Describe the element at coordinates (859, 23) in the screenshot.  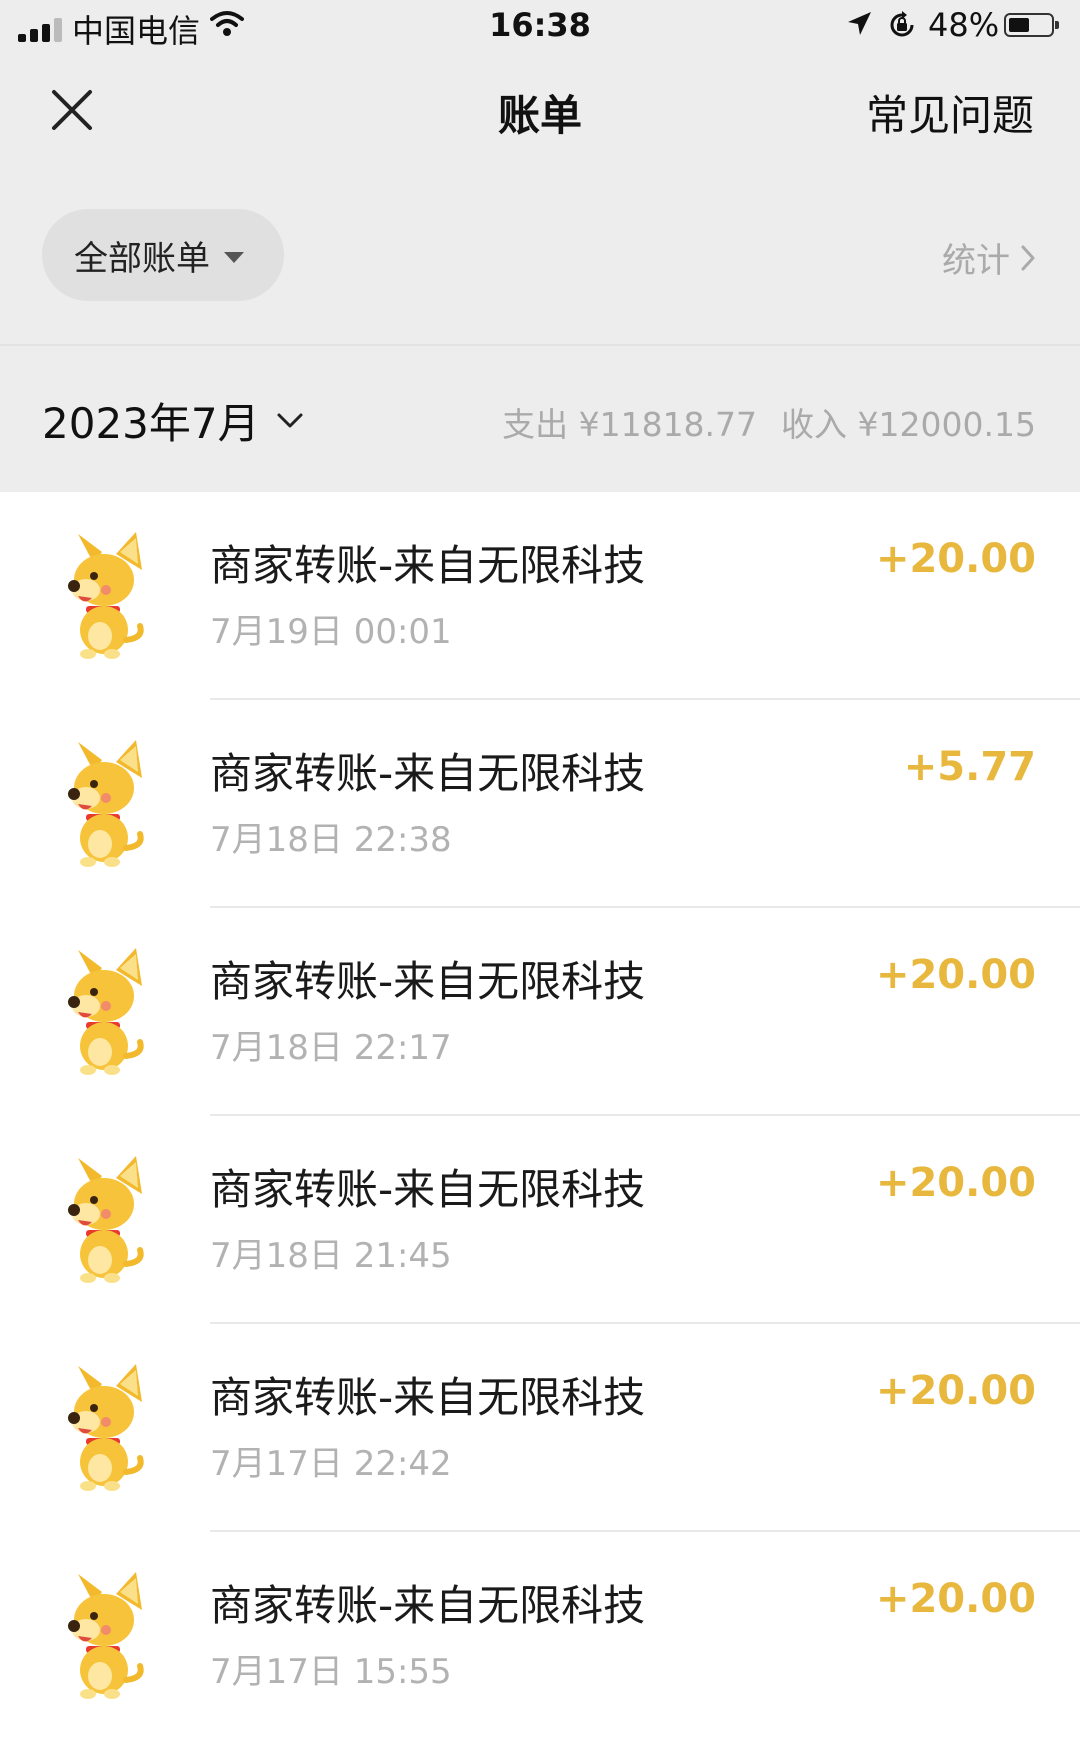
I see `location-arrow-icon` at that location.